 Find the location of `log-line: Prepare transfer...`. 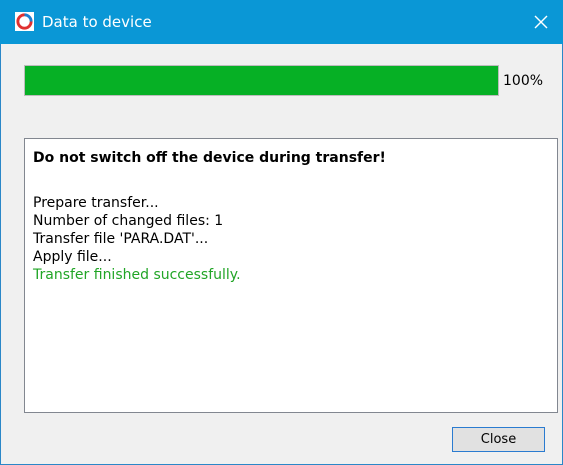

log-line: Prepare transfer... is located at coordinates (96, 203).